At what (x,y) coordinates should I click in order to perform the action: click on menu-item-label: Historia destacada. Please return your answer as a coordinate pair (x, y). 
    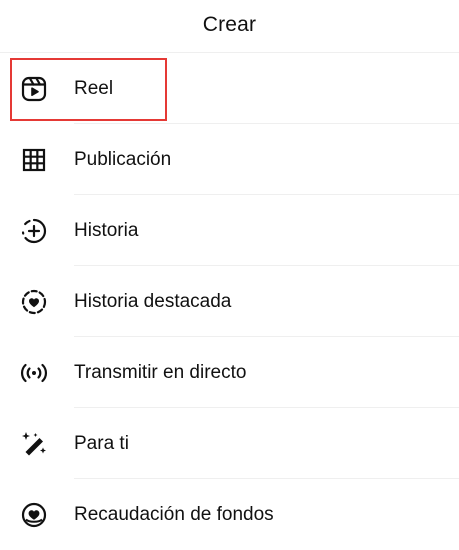
    Looking at the image, I should click on (153, 301).